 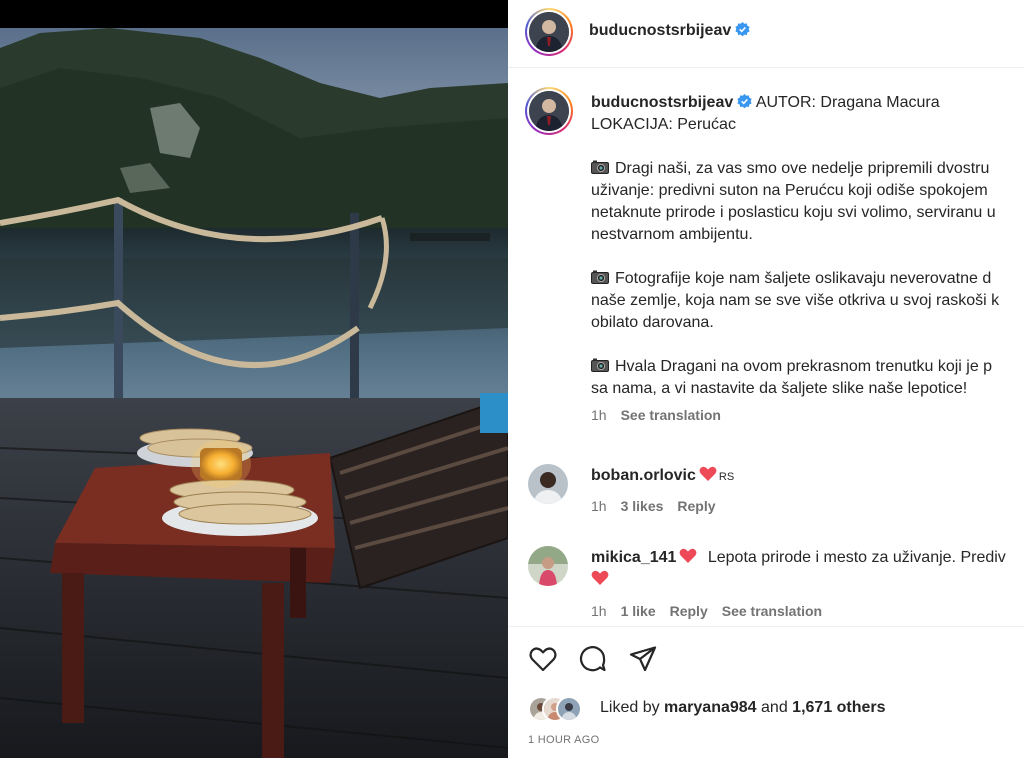 I want to click on likes-text: Liked by maryana984 and 1,671 others, so click(x=743, y=708).